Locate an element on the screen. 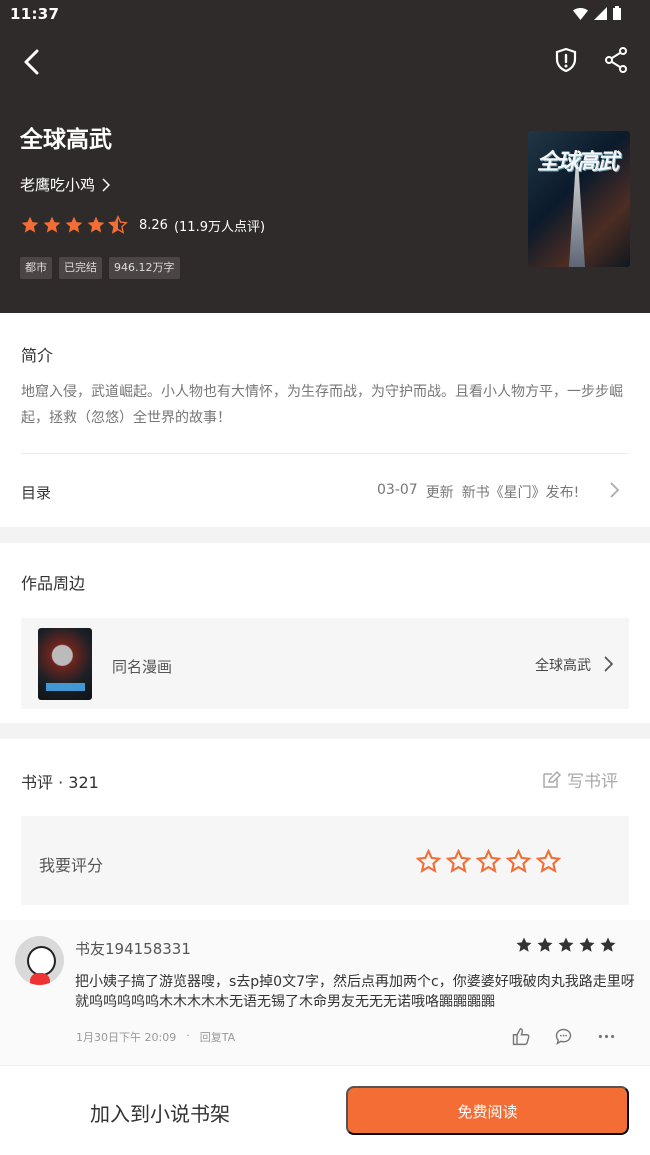  comment-icon is located at coordinates (563, 1036).